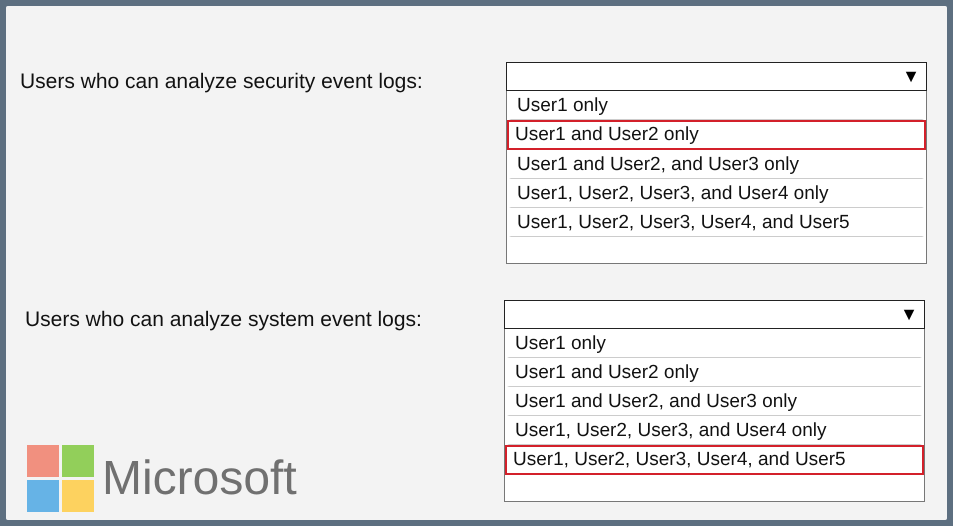 Image resolution: width=953 pixels, height=526 pixels. I want to click on question-label: Users who can analyze system event logs:, so click(223, 319).